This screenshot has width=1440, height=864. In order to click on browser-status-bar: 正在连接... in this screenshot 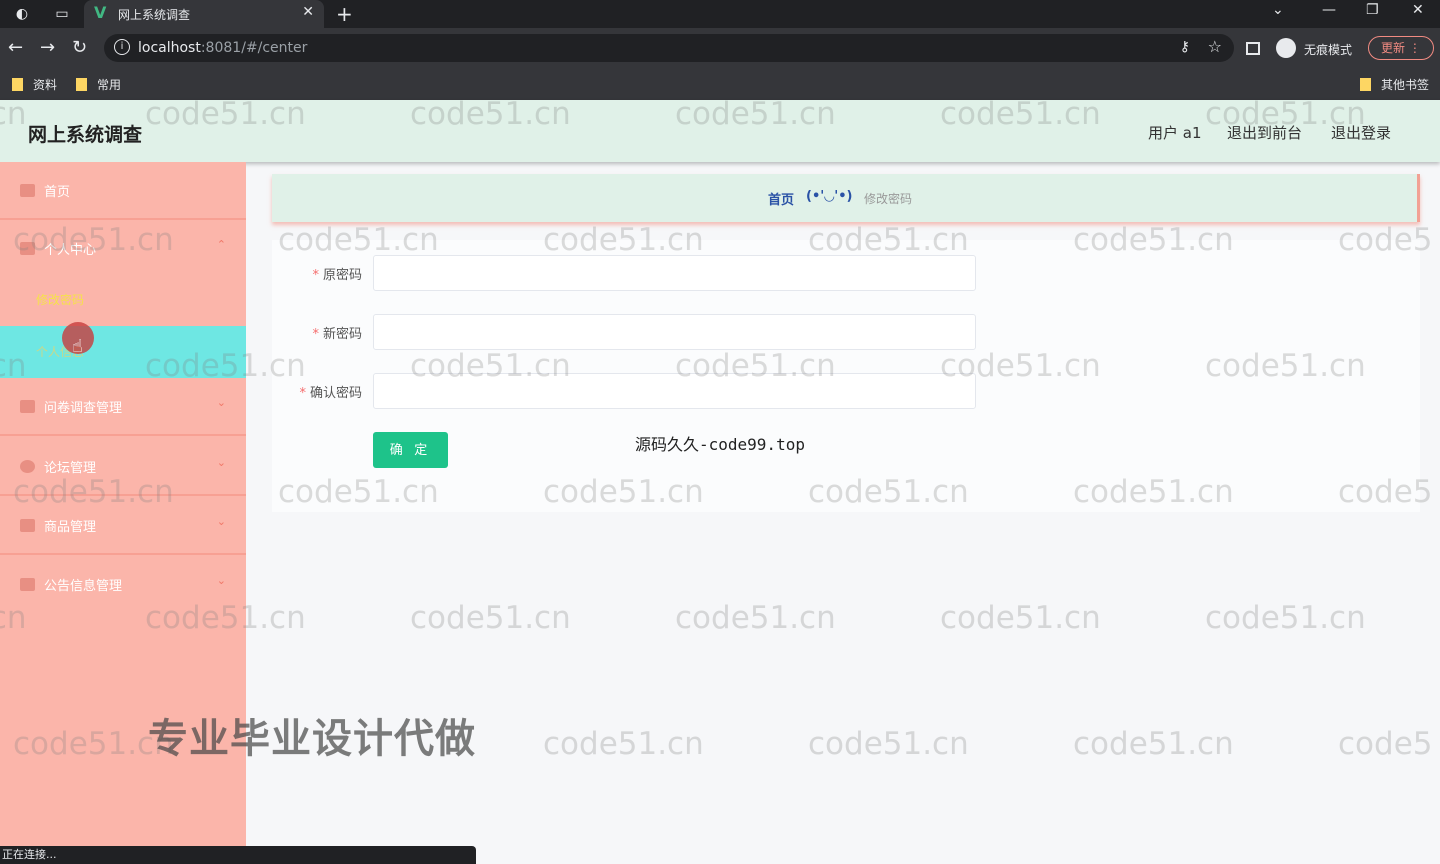, I will do `click(238, 855)`.